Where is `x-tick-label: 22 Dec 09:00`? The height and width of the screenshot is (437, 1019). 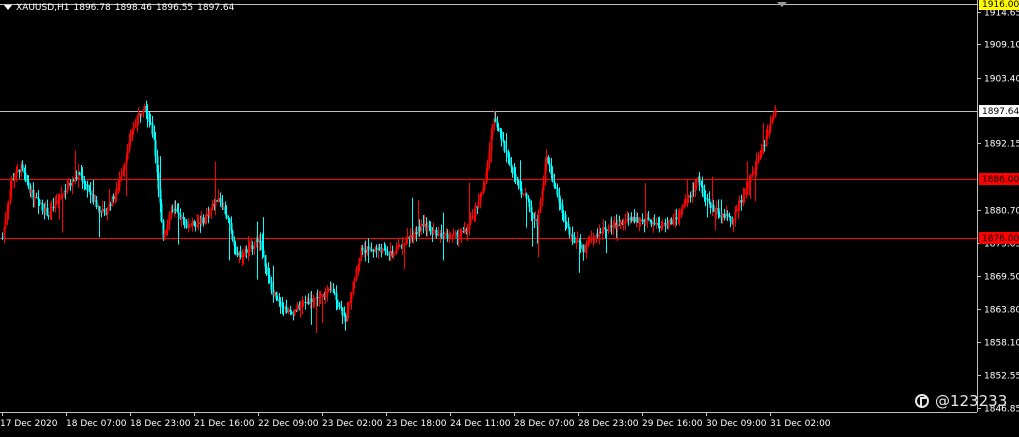 x-tick-label: 22 Dec 09:00 is located at coordinates (288, 424).